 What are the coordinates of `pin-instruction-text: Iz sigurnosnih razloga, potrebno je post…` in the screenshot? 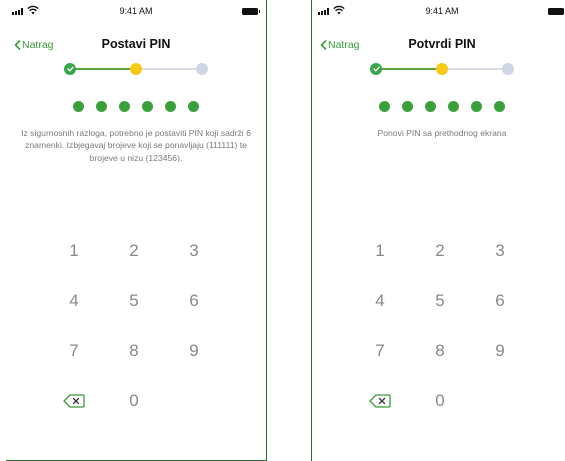 It's located at (136, 145).